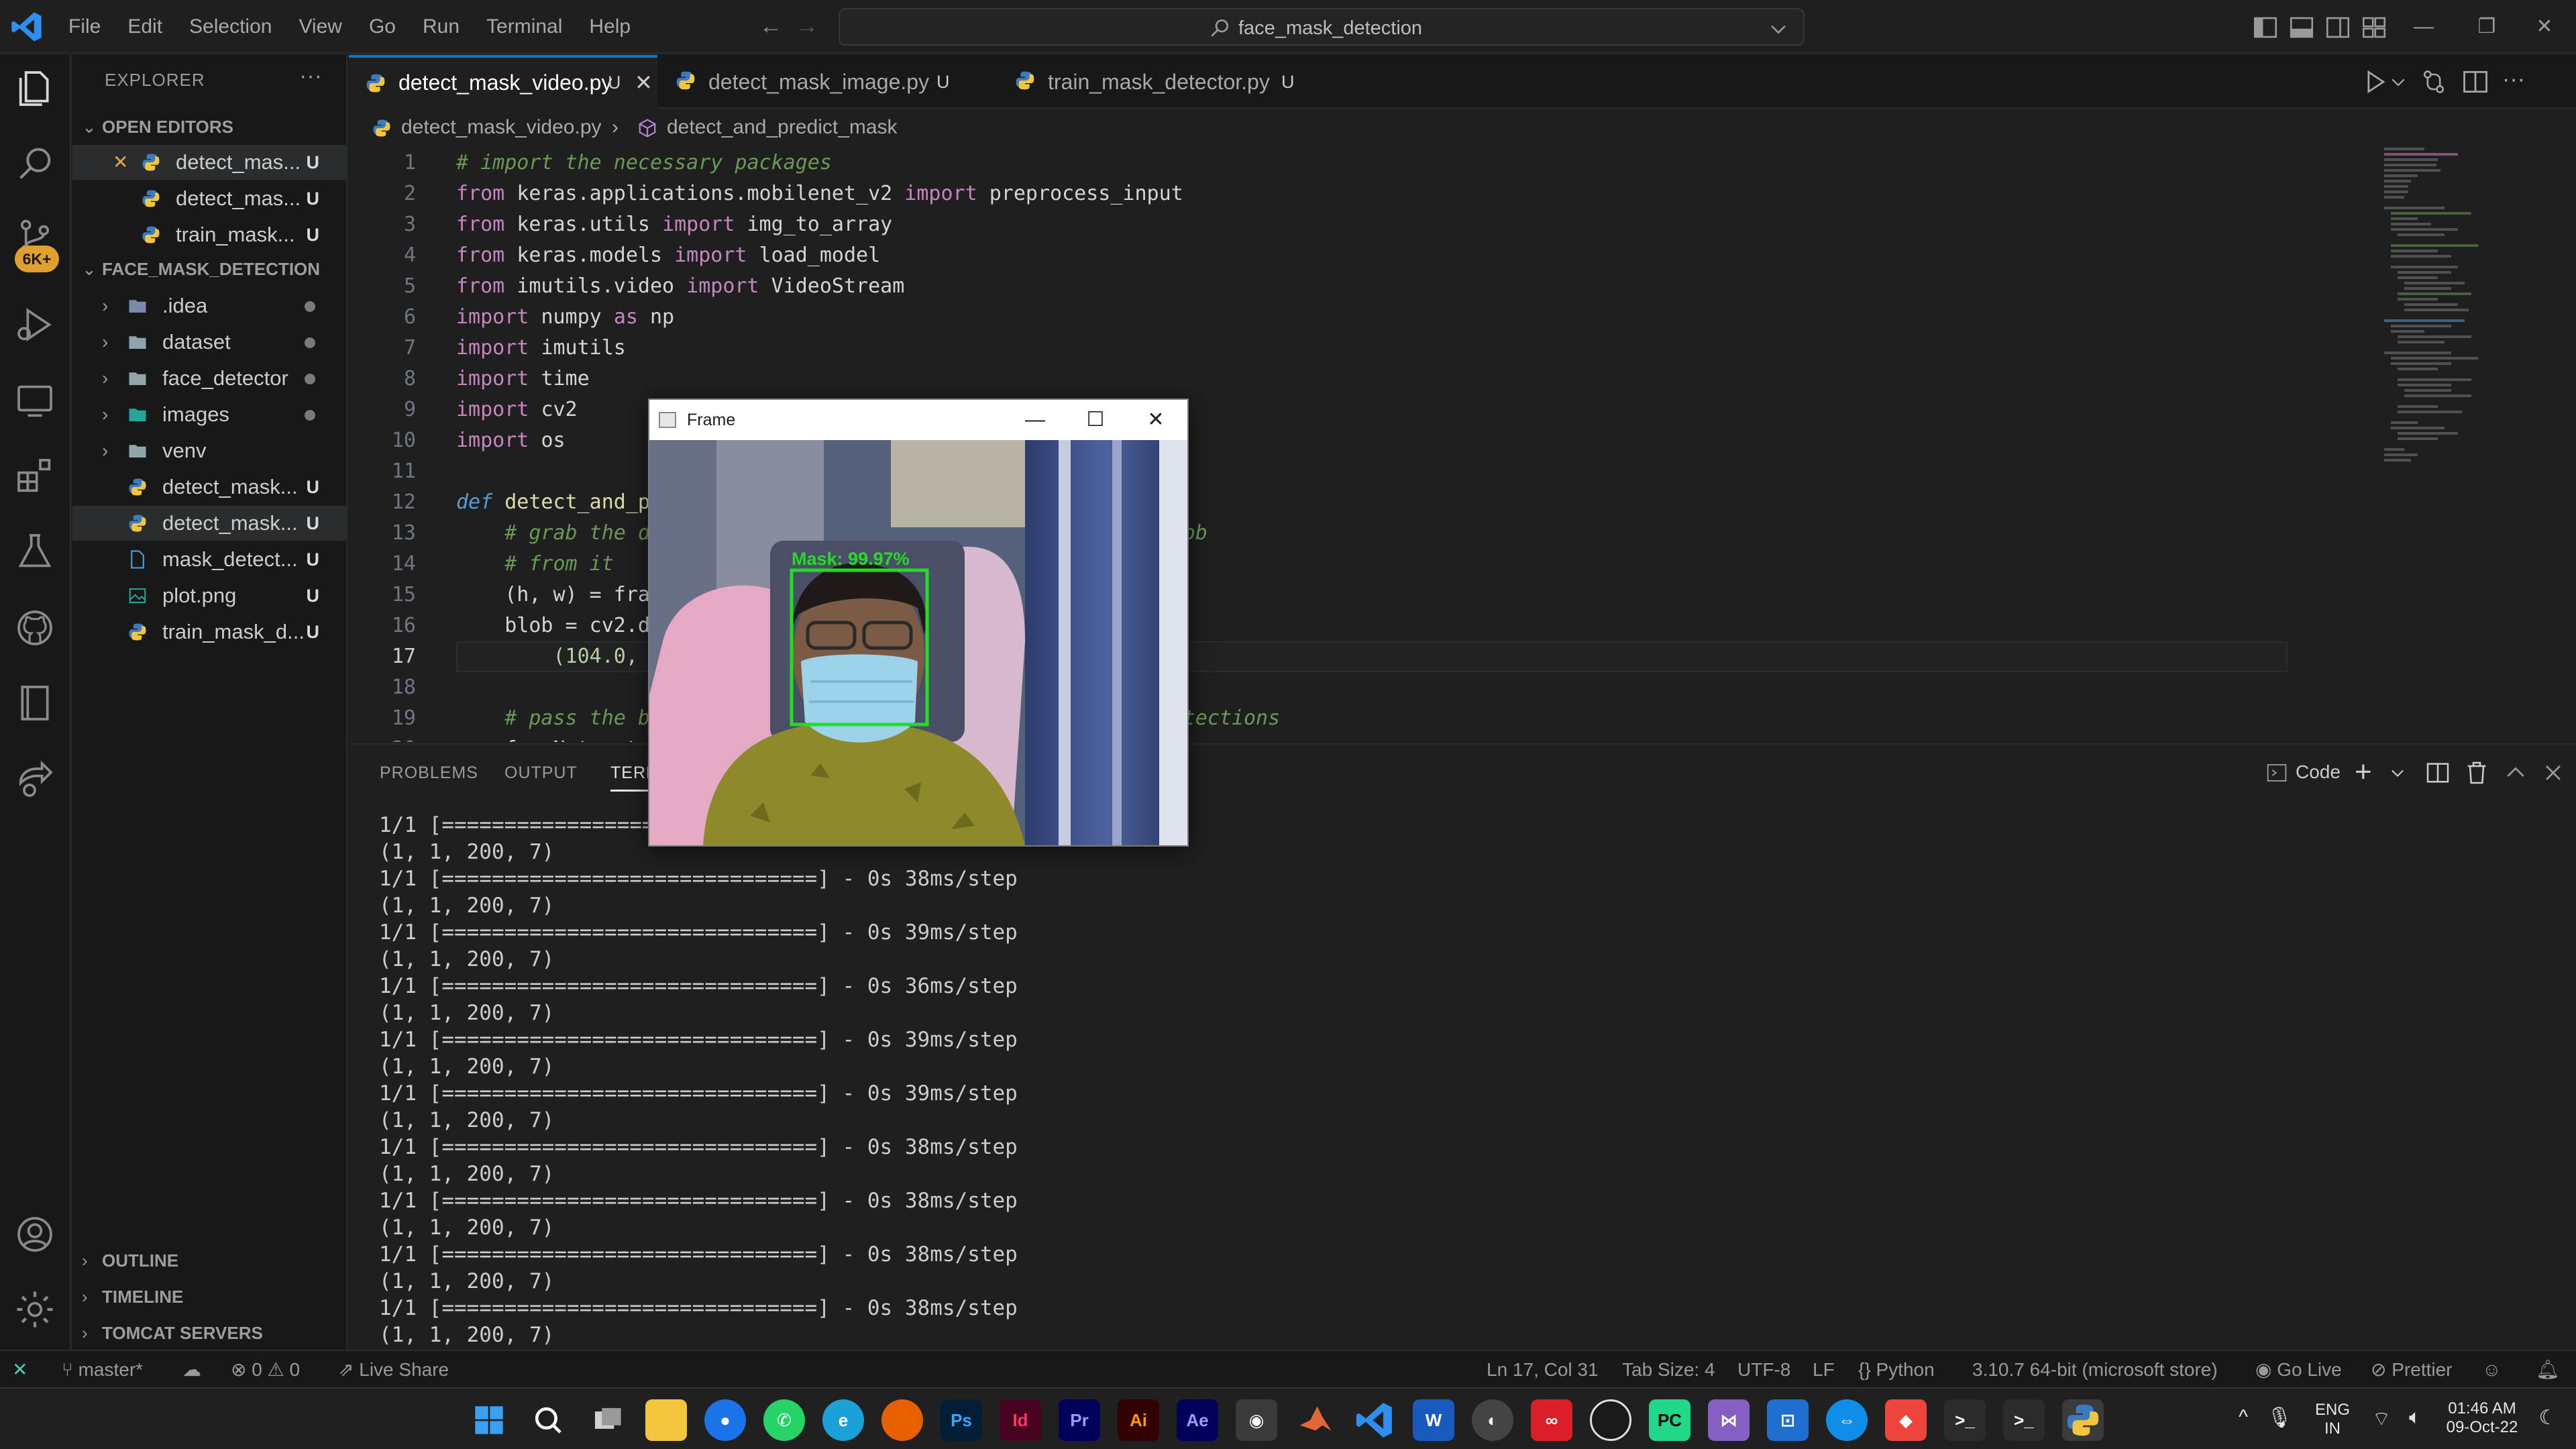 This screenshot has height=1449, width=2576. I want to click on run-debug-icon, so click(34, 324).